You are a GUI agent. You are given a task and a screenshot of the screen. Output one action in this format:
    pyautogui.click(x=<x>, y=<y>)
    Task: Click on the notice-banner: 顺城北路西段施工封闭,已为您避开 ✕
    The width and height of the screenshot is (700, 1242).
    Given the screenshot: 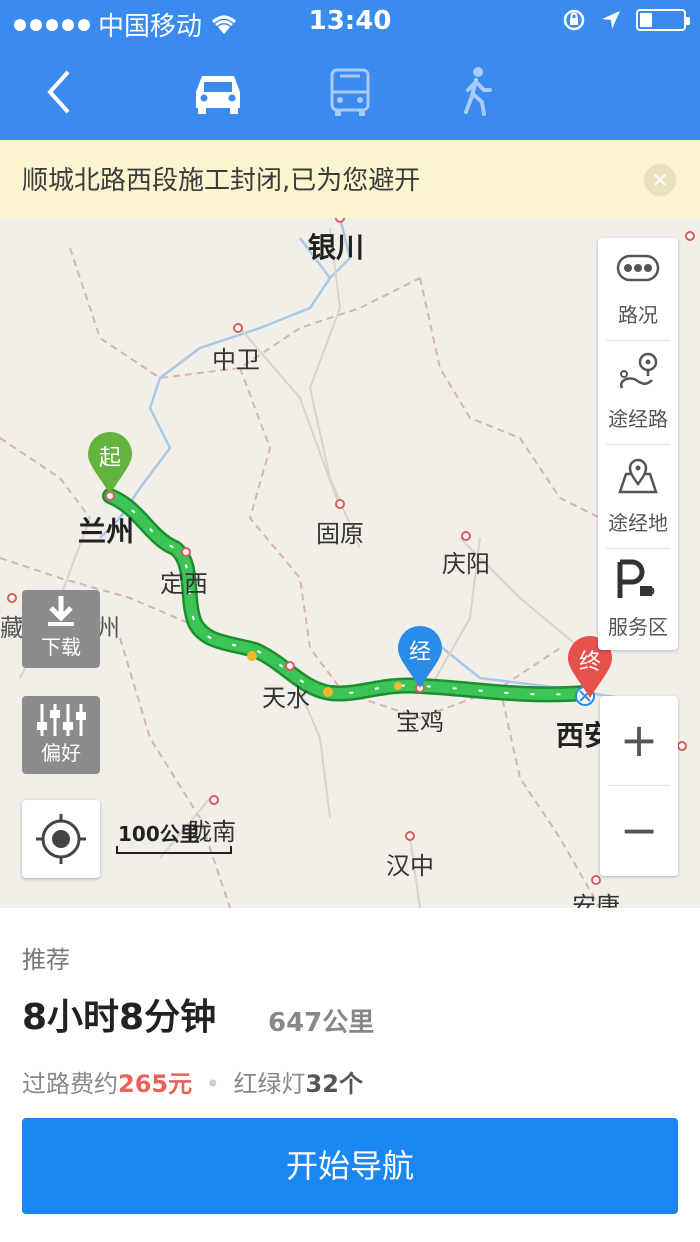 What is the action you would take?
    pyautogui.click(x=350, y=179)
    